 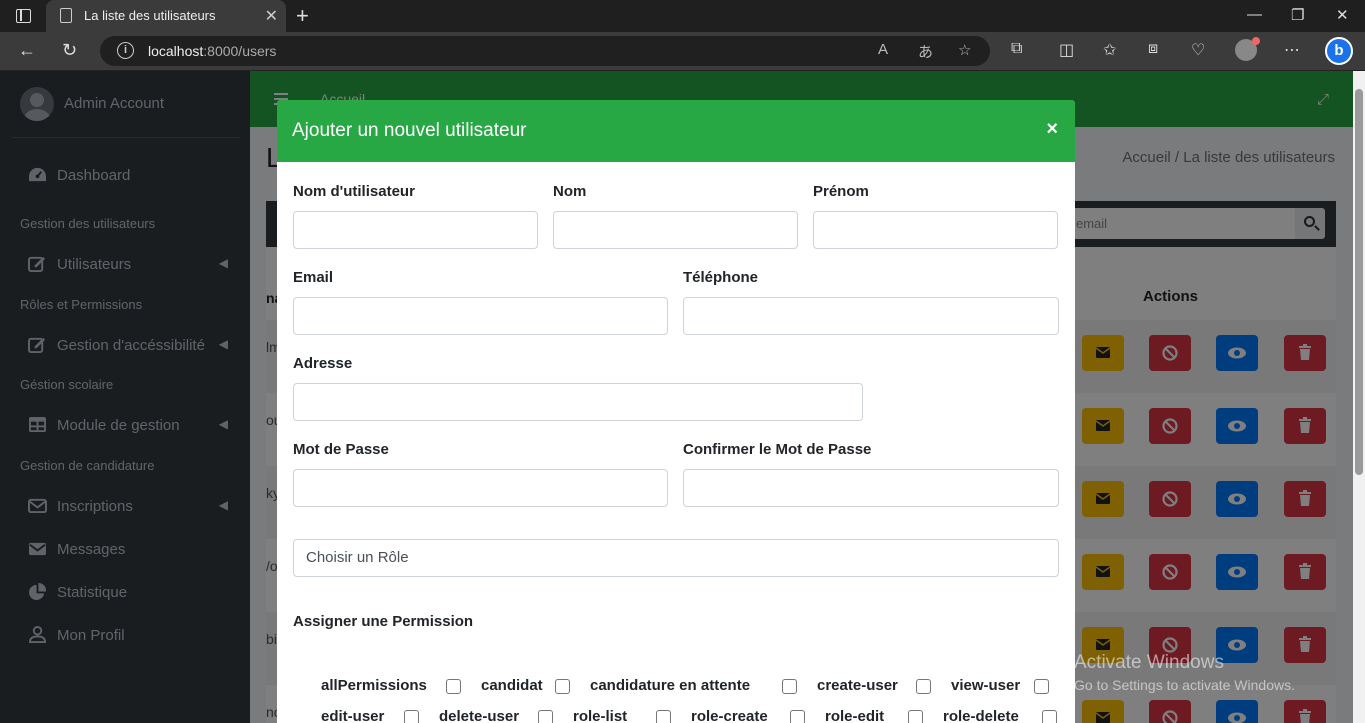 What do you see at coordinates (857, 685) in the screenshot?
I see `permission-label: create-user` at bounding box center [857, 685].